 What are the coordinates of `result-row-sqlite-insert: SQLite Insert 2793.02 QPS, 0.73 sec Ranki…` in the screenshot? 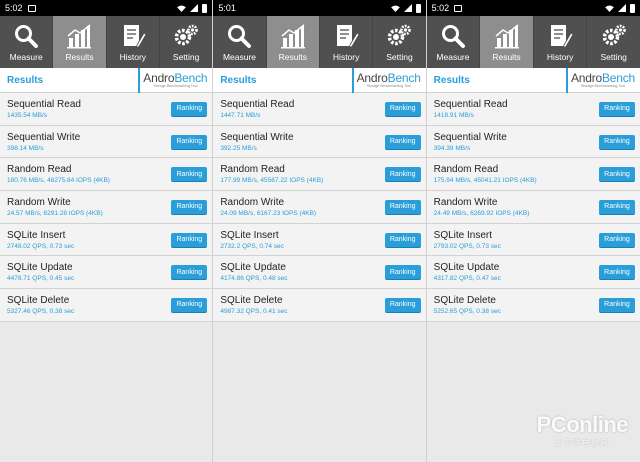 It's located at (533, 240).